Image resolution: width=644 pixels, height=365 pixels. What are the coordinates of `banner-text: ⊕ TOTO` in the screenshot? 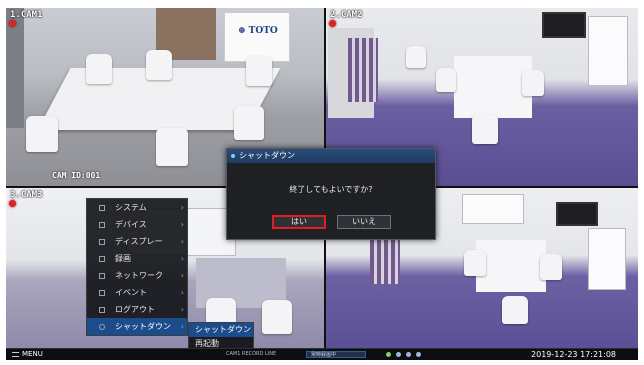 It's located at (258, 31).